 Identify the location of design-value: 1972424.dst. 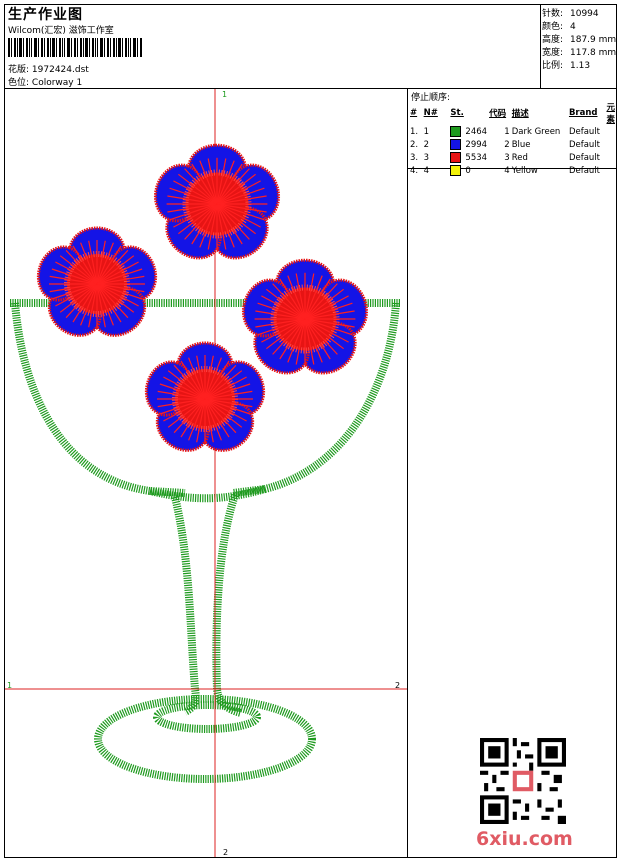
(60, 70).